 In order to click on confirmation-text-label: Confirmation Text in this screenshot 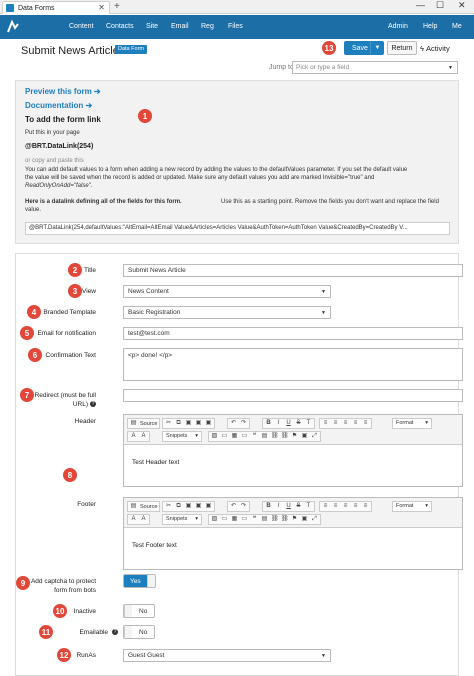, I will do `click(70, 355)`.